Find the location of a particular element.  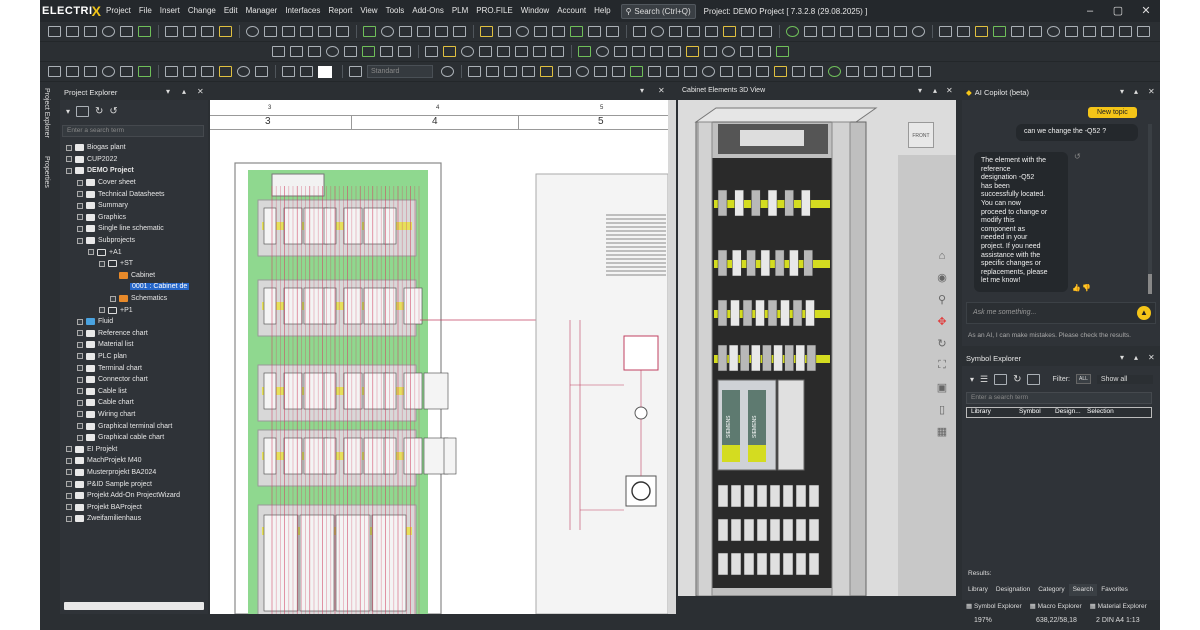

tree-item: Single line schematic is located at coordinates (133, 229).